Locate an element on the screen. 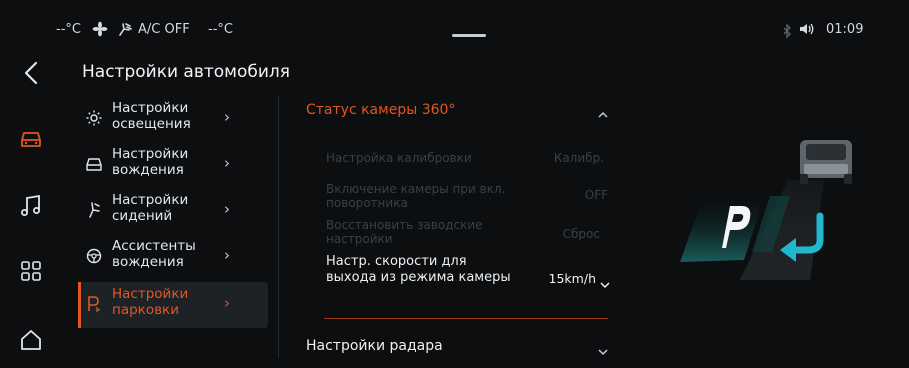 Image resolution: width=909 pixels, height=368 pixels. active-indicator is located at coordinates (79, 305).